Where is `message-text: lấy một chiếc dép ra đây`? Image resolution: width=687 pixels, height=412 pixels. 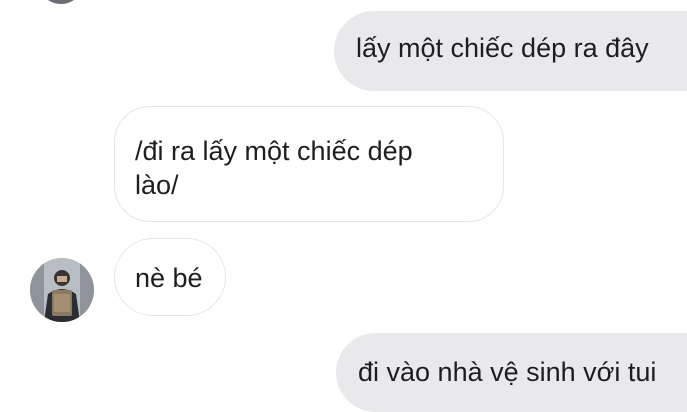 message-text: lấy một chiếc dép ra đây is located at coordinates (502, 48).